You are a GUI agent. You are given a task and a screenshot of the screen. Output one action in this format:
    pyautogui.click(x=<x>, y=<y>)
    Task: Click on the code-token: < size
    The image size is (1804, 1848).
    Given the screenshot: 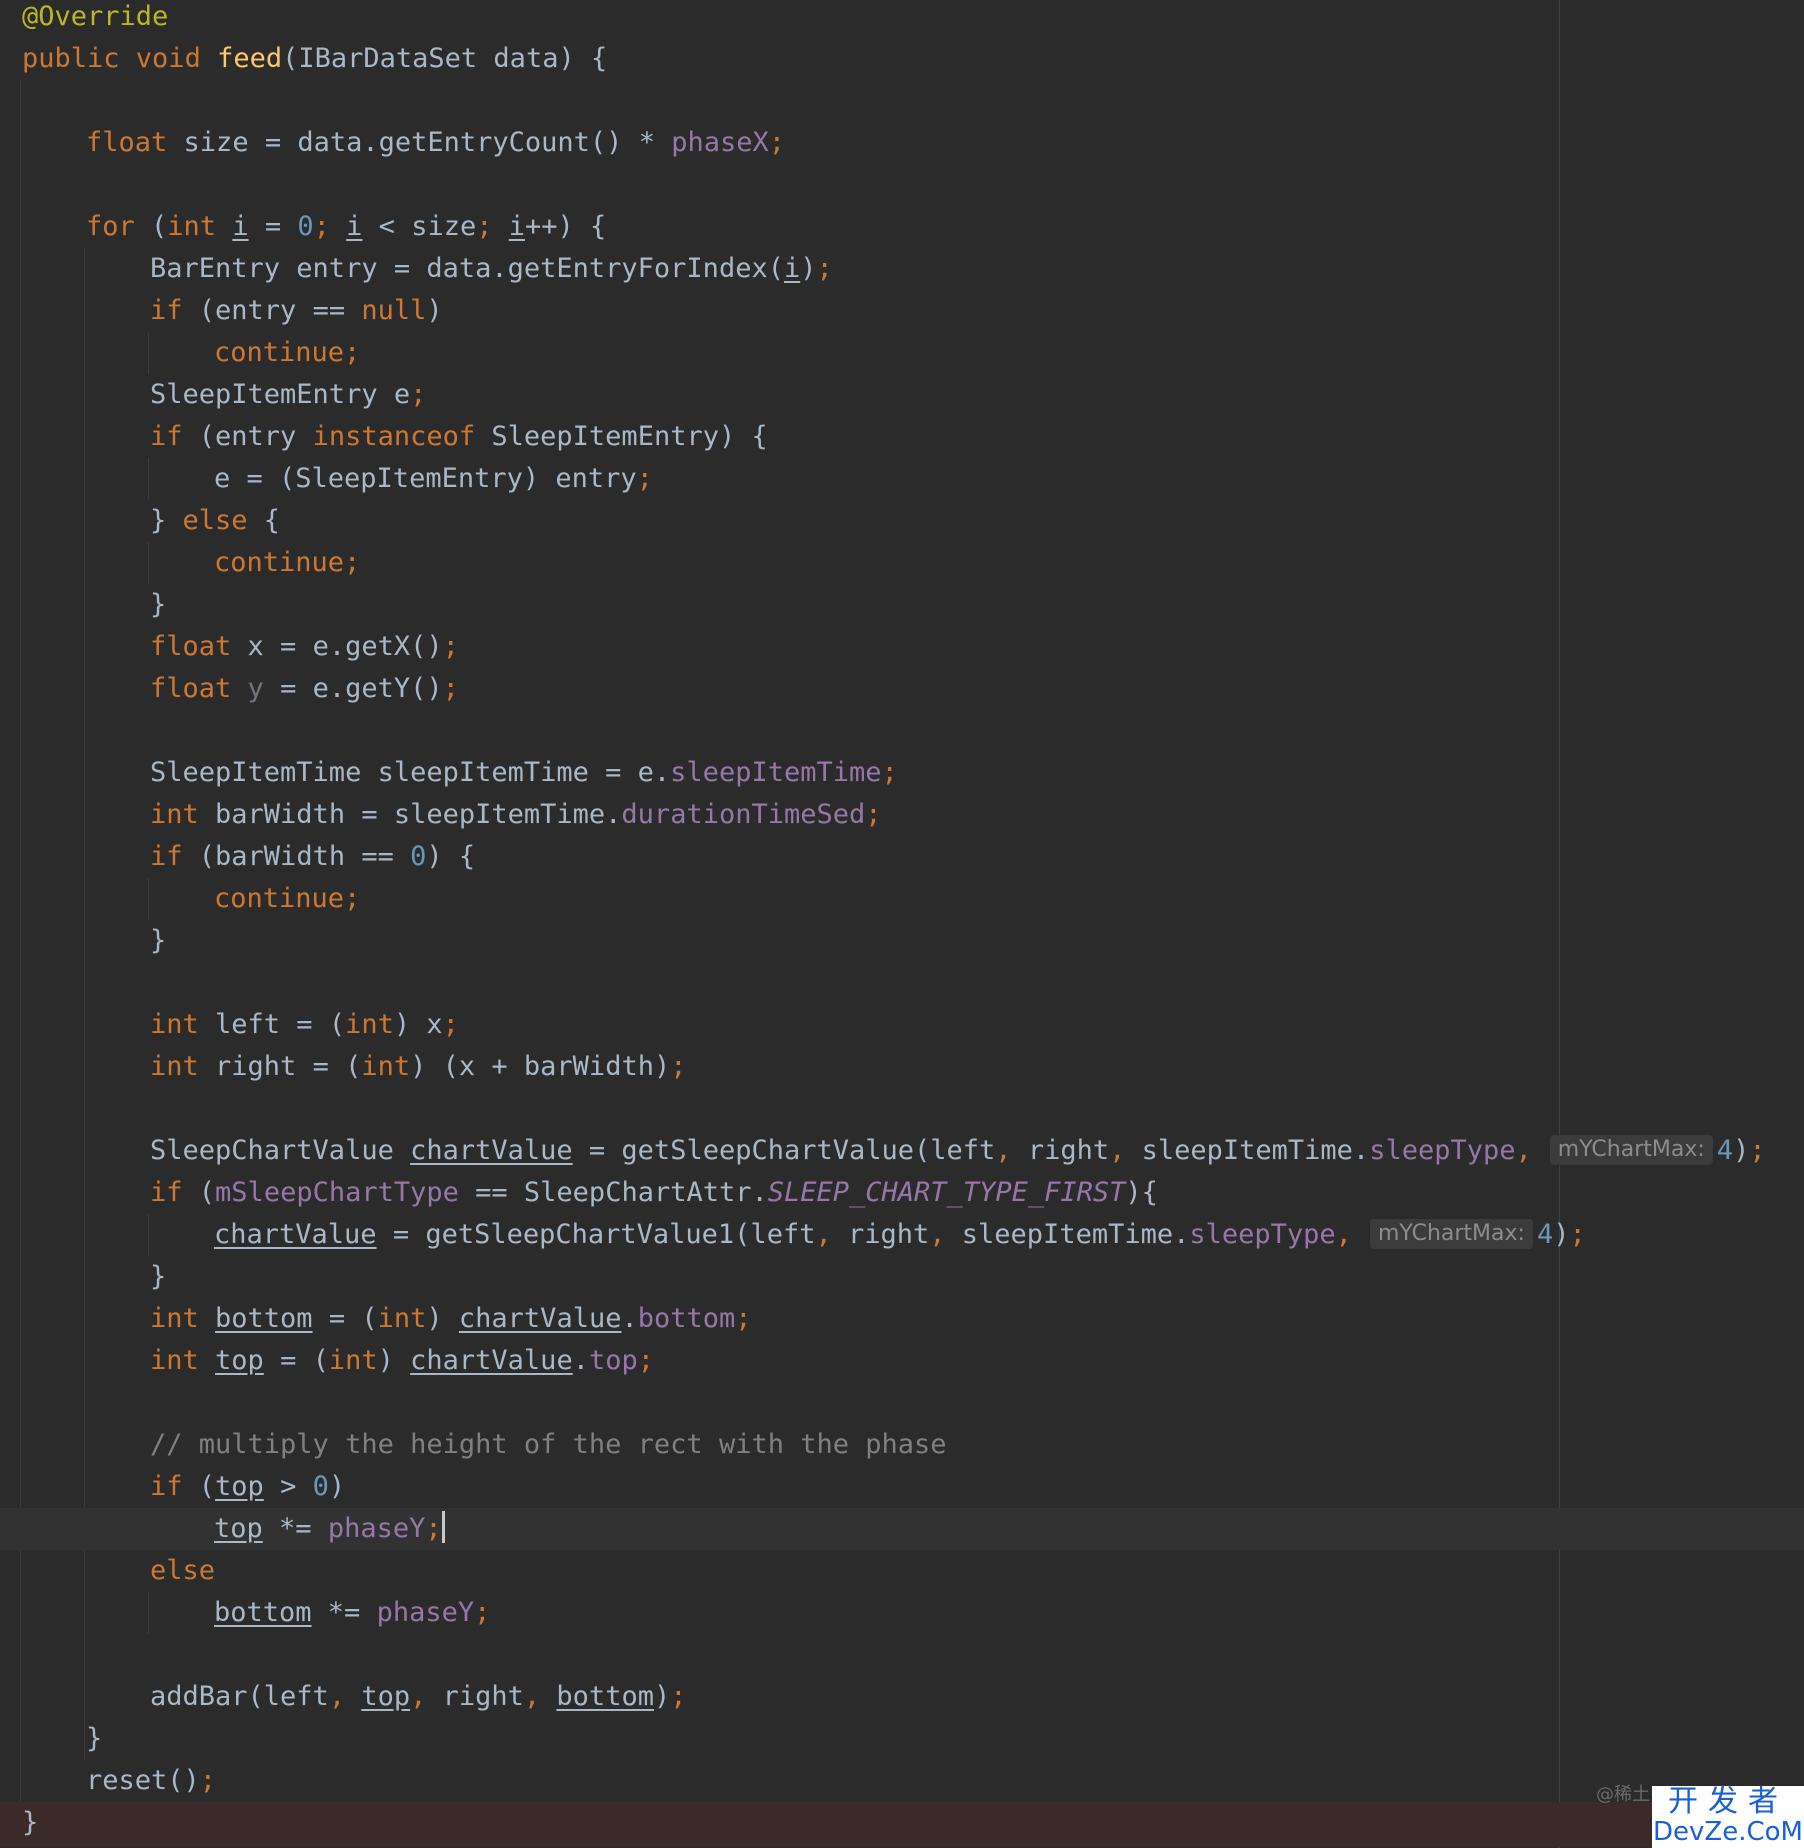 What is the action you would take?
    pyautogui.click(x=419, y=226)
    